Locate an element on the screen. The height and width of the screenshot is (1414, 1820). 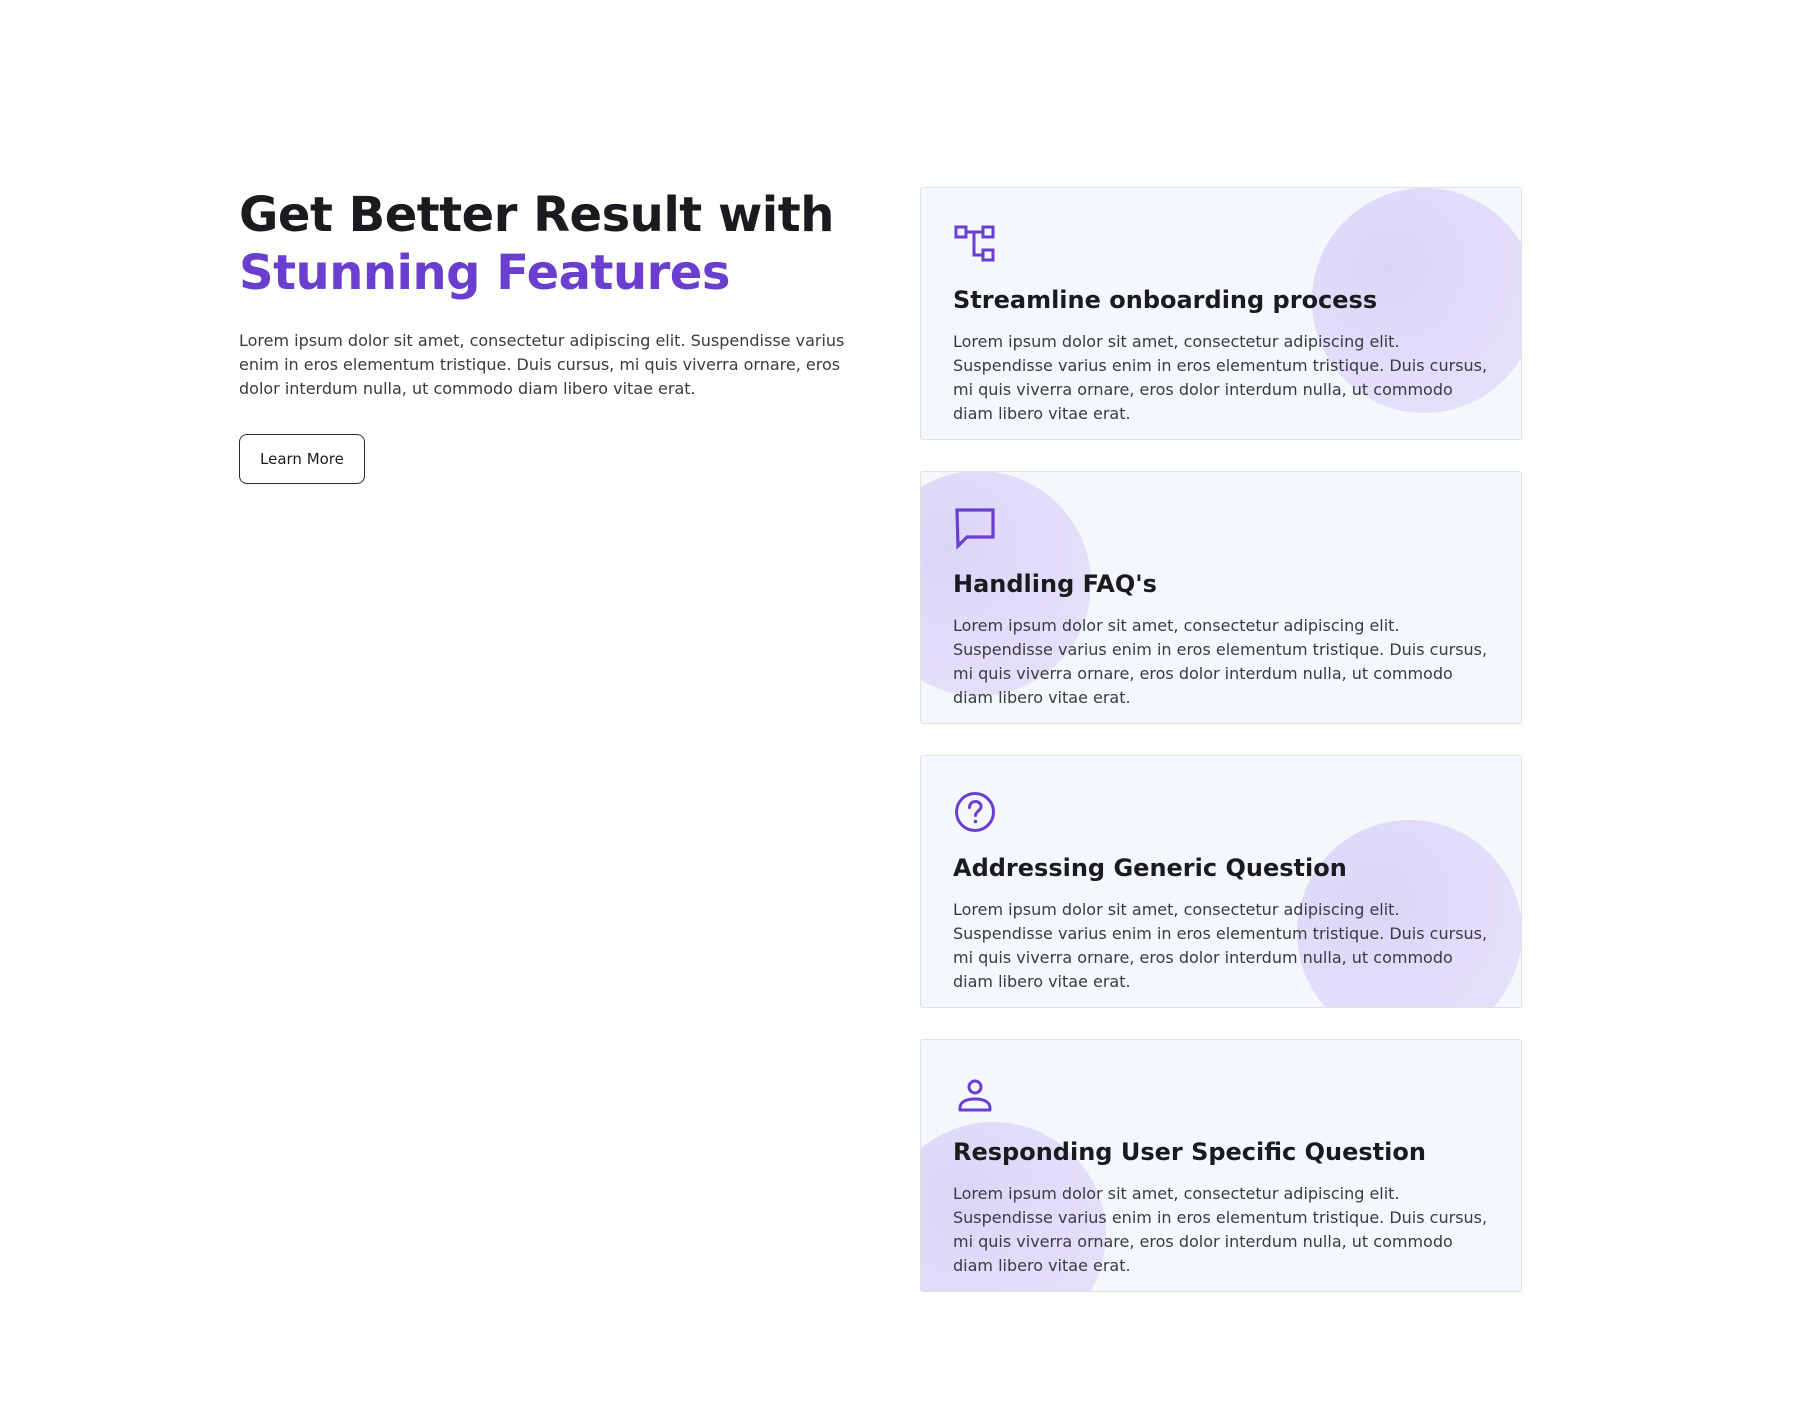
question-circle-icon is located at coordinates (975, 812).